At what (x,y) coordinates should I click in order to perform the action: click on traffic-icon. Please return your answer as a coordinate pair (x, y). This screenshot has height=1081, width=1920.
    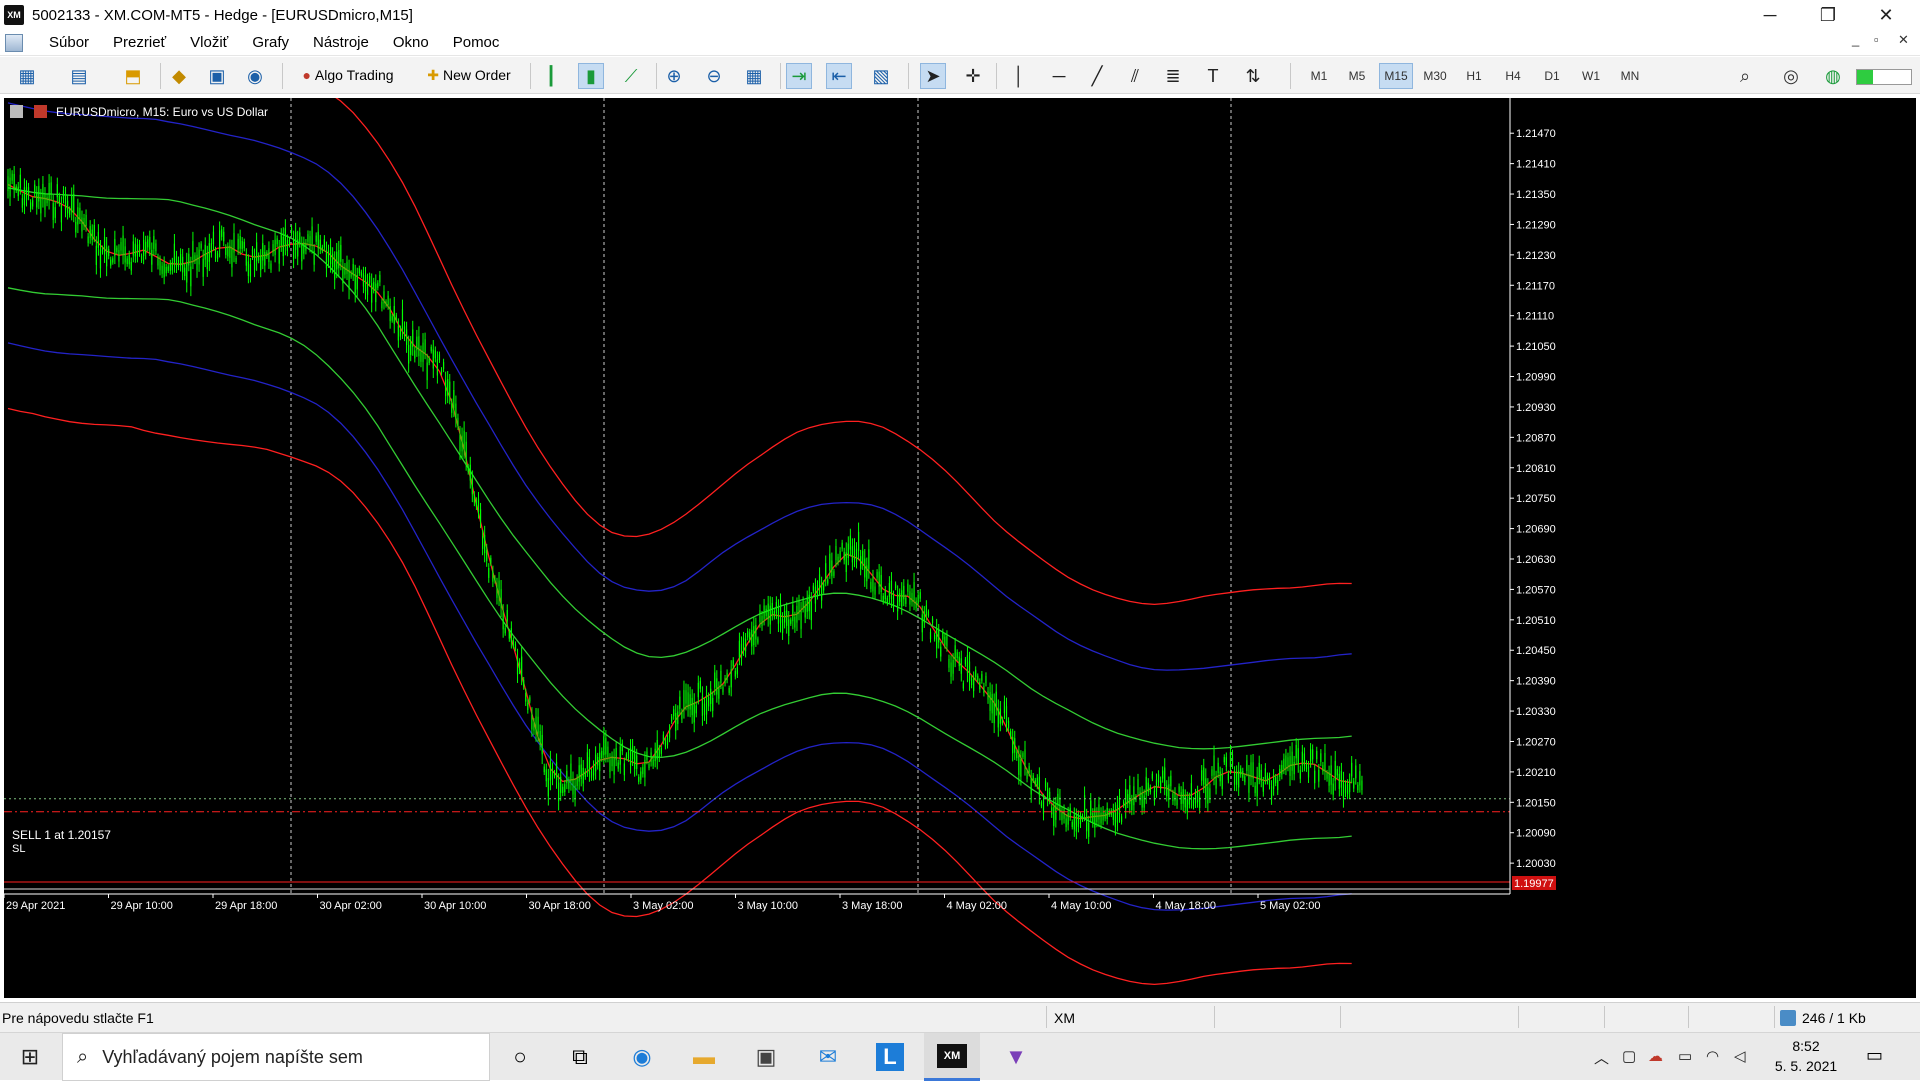
    Looking at the image, I should click on (1788, 1018).